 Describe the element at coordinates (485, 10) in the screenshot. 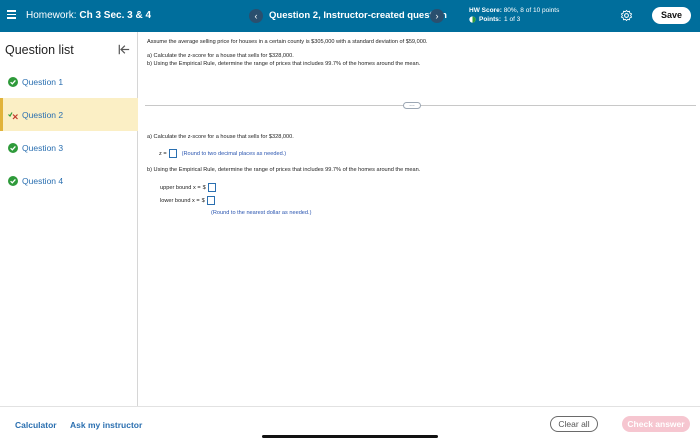

I see `score-label: HW Score:` at that location.